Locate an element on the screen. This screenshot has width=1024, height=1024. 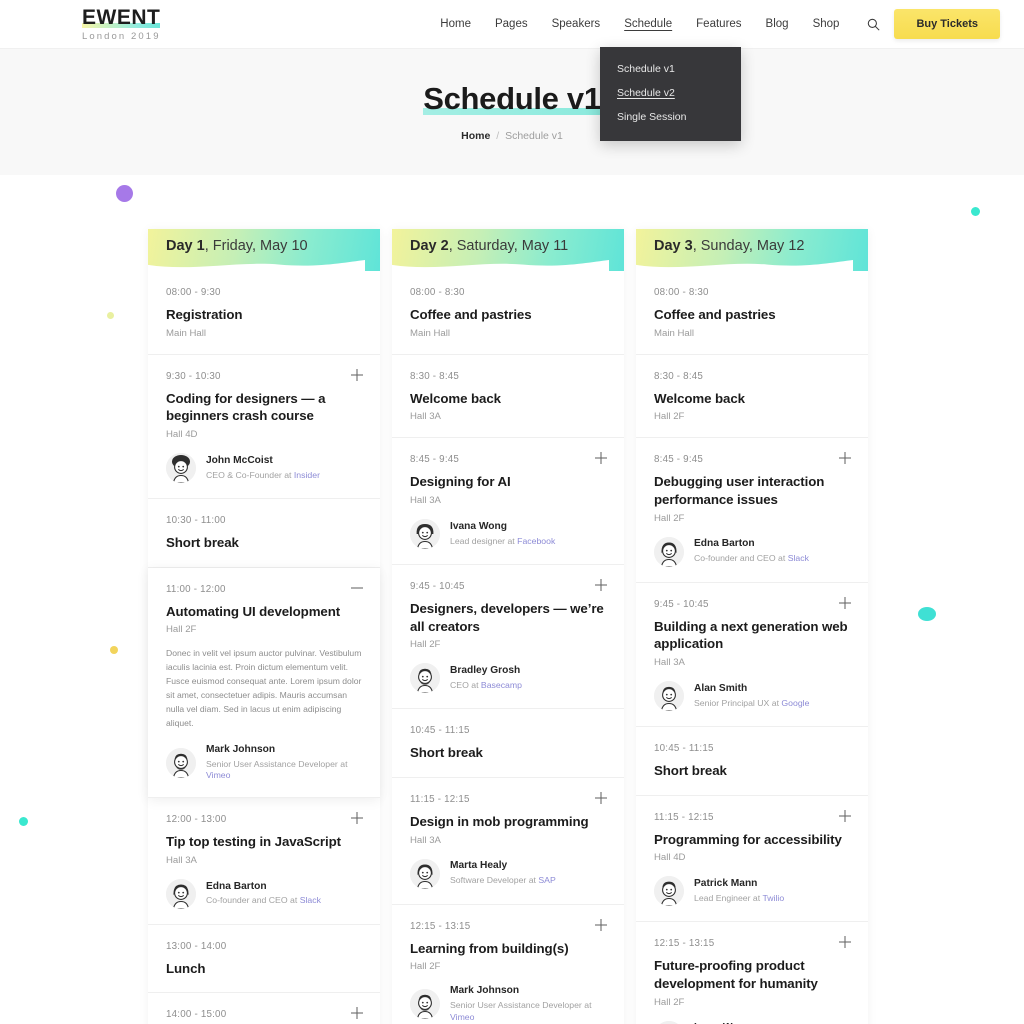
day-header-2: Day 2, Saturday, May 11 is located at coordinates (508, 250).